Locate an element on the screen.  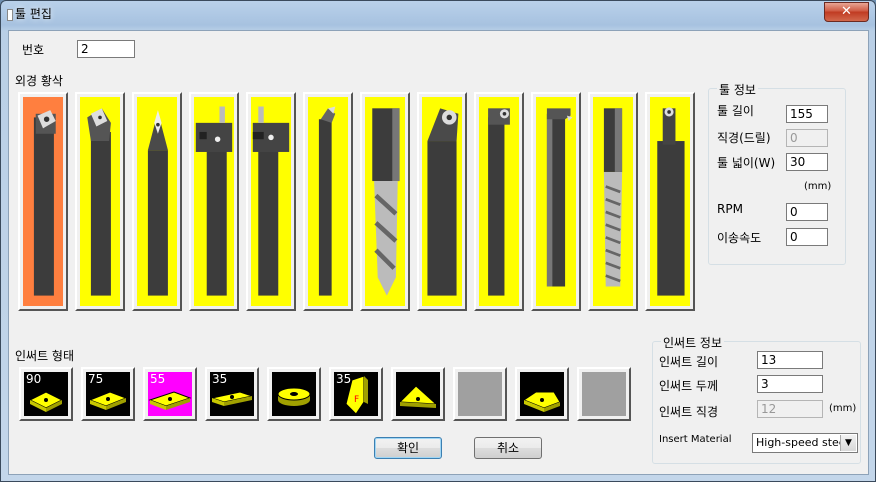
title-bar: 툴 편집 ✕ is located at coordinates (438, 15).